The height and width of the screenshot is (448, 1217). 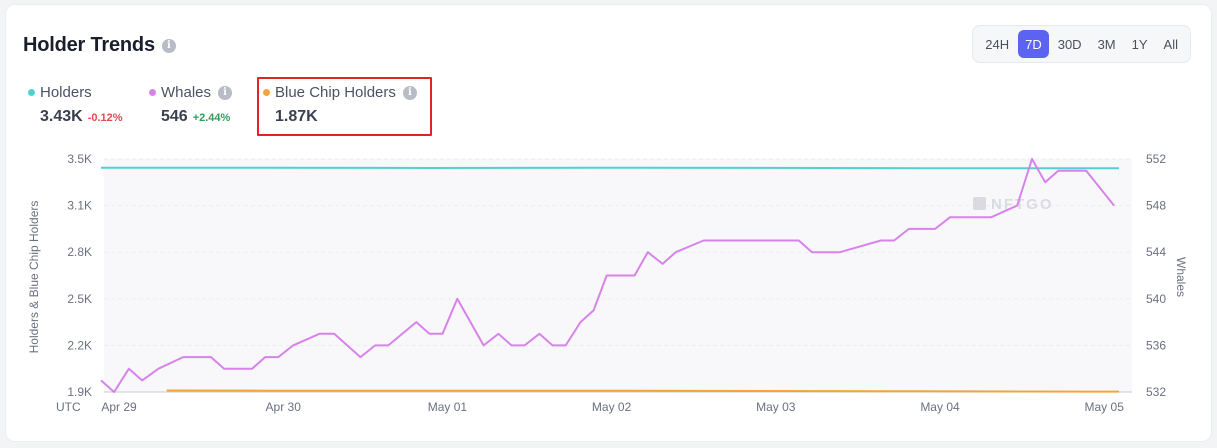 What do you see at coordinates (1022, 204) in the screenshot?
I see `watermark-text: NFTGO` at bounding box center [1022, 204].